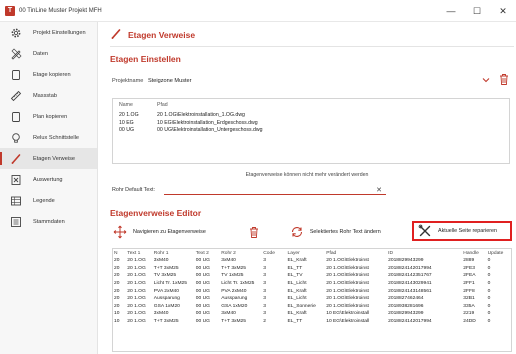  What do you see at coordinates (48, 95) in the screenshot?
I see `sidebar-item-massstab: Massstab` at bounding box center [48, 95].